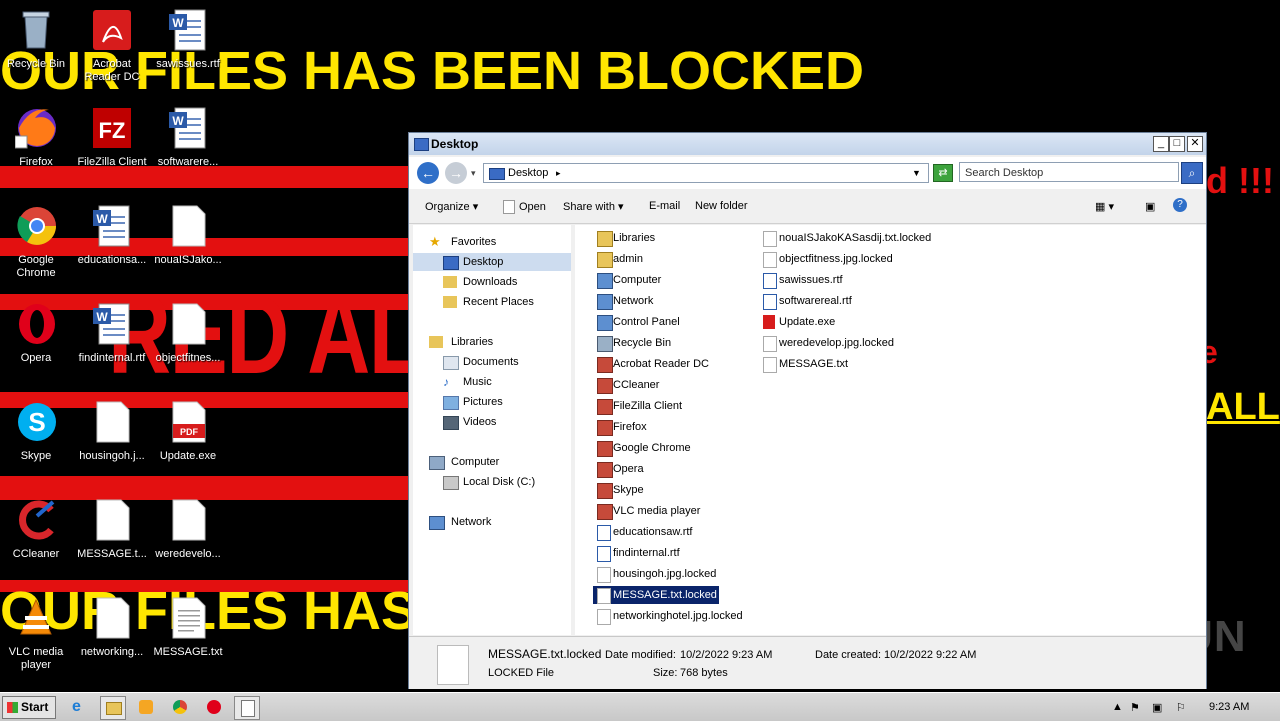 Image resolution: width=1280 pixels, height=721 pixels. Describe the element at coordinates (36, 422) in the screenshot. I see `skype-icon: S` at that location.